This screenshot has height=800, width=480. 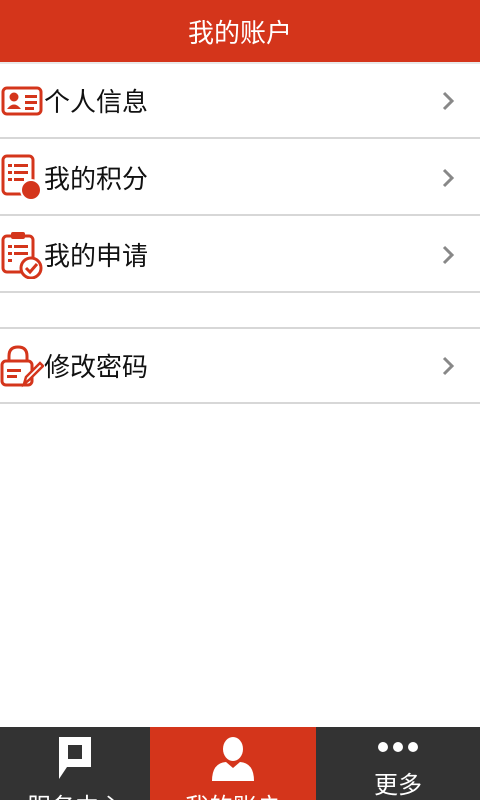 What do you see at coordinates (96, 103) in the screenshot?
I see `menu-item-label: 个人信息` at bounding box center [96, 103].